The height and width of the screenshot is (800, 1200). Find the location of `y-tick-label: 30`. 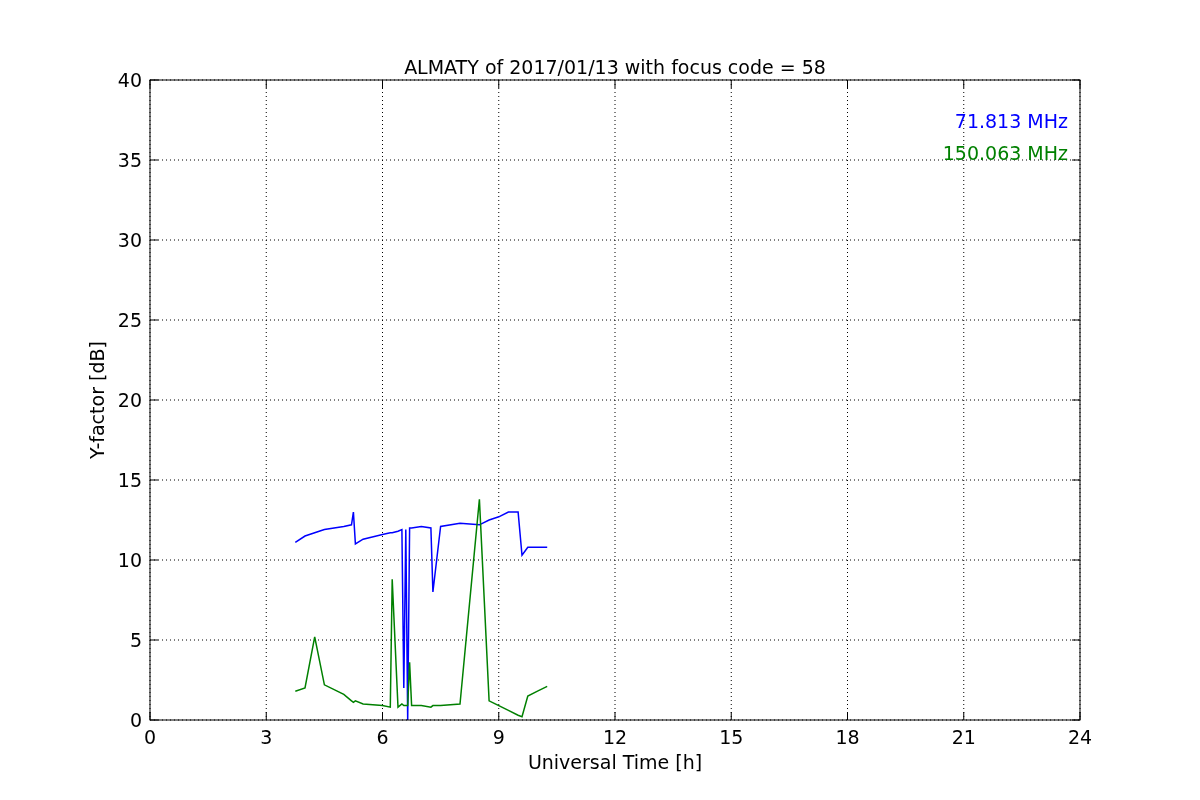

y-tick-label: 30 is located at coordinates (129, 240).